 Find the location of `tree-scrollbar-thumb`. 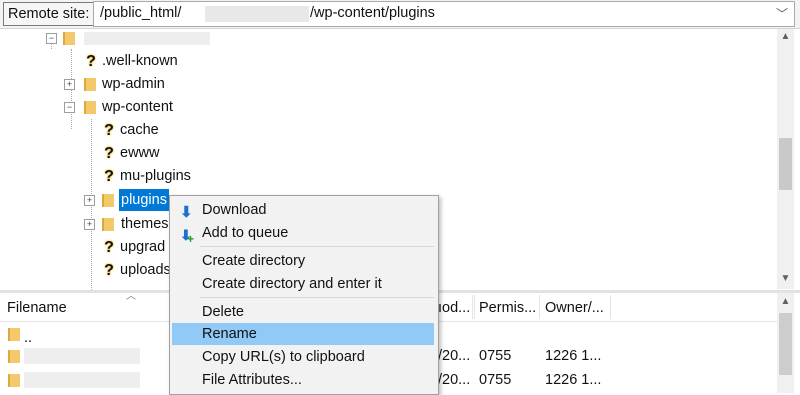

tree-scrollbar-thumb is located at coordinates (785, 164).